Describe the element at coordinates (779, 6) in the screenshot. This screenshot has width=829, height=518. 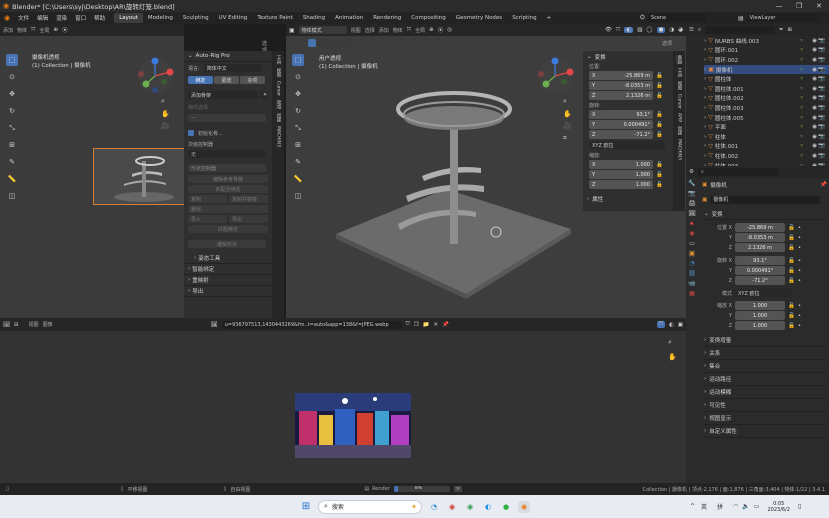
I see `minimize-button: —` at that location.